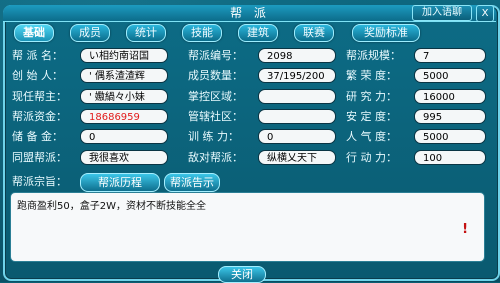  I want to click on enemy-label: 敌对帮派：, so click(215, 157).